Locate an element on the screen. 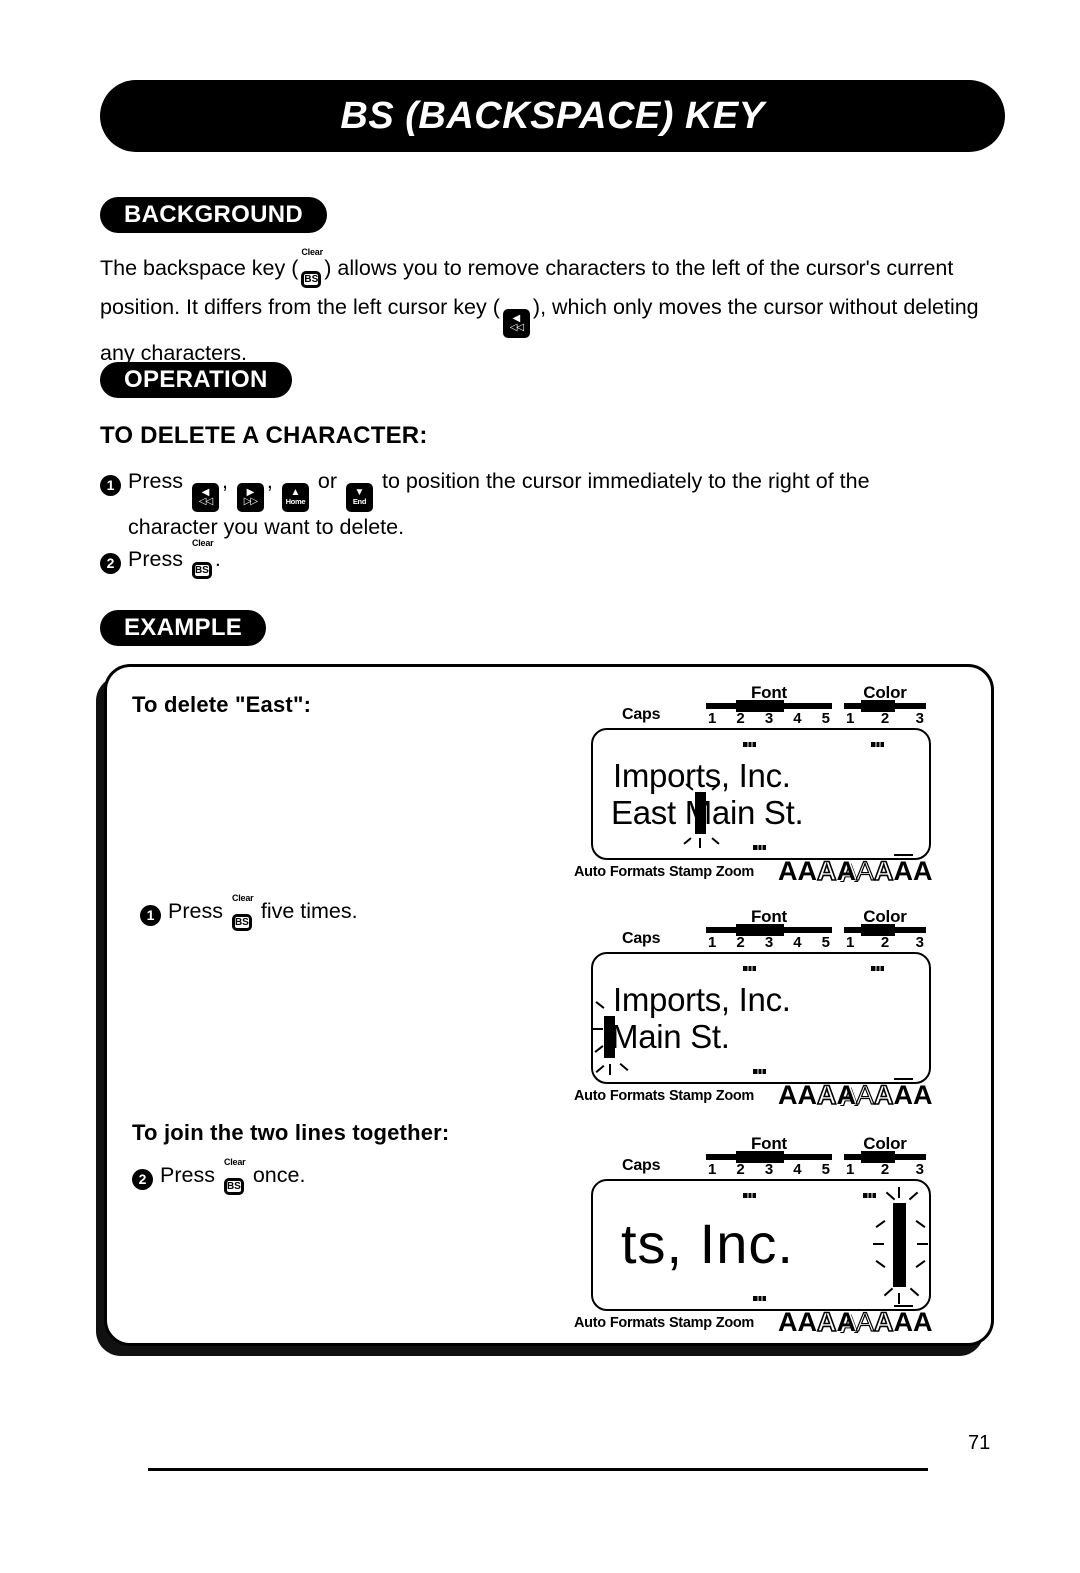  page-title-banner: BS (BACKSPACE) KEY is located at coordinates (552, 116).